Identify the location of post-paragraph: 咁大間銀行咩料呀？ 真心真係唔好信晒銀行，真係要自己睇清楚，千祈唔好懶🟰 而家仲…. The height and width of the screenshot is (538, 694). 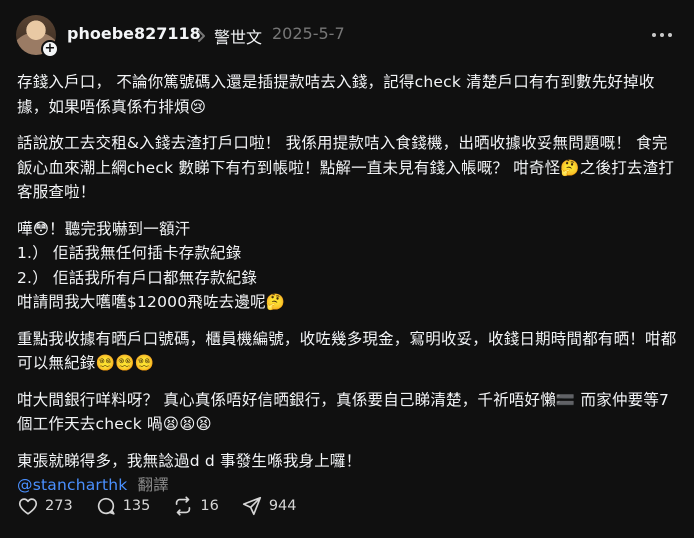
(343, 412).